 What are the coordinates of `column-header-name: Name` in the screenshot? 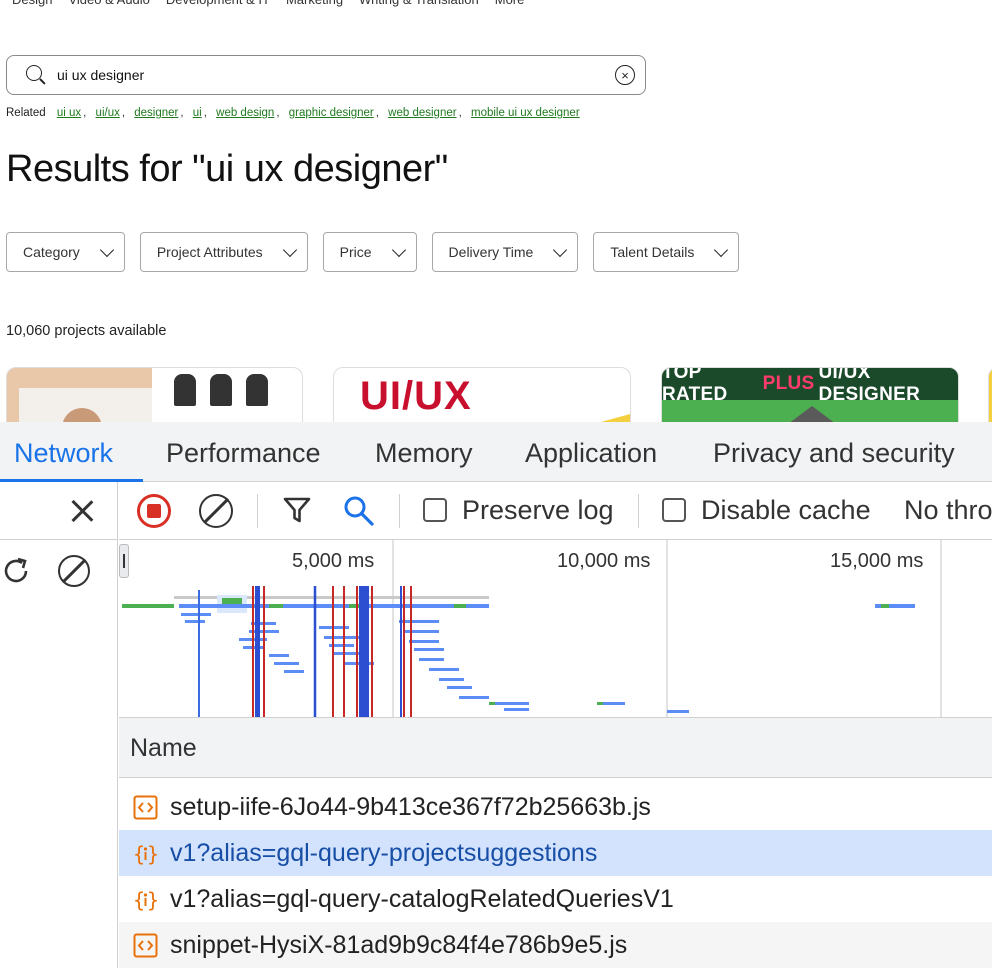 It's located at (555, 748).